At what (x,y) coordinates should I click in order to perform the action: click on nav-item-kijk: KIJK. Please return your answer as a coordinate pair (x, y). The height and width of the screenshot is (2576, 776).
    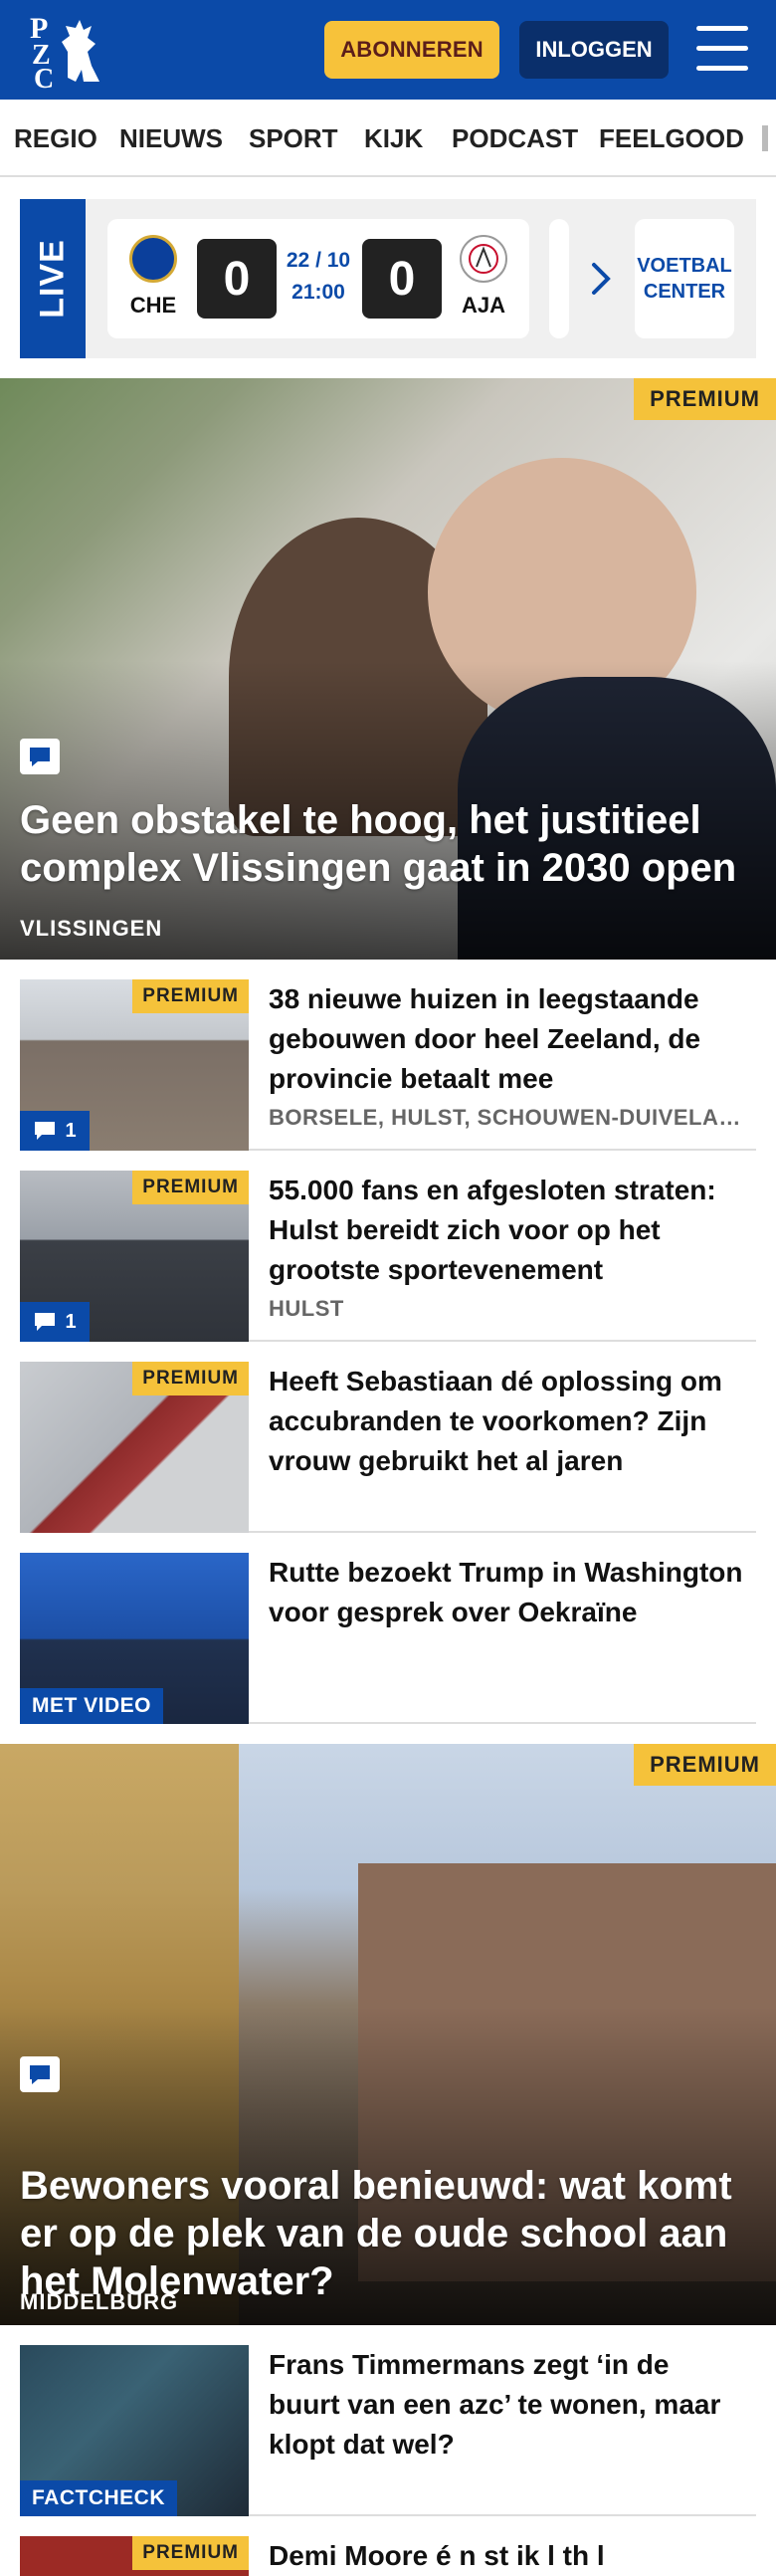
    Looking at the image, I should click on (393, 138).